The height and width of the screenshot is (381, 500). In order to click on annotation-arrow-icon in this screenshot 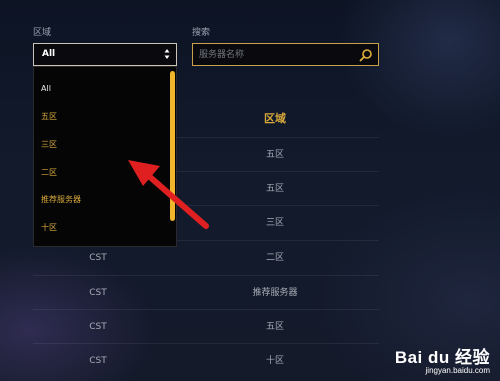, I will do `click(168, 194)`.